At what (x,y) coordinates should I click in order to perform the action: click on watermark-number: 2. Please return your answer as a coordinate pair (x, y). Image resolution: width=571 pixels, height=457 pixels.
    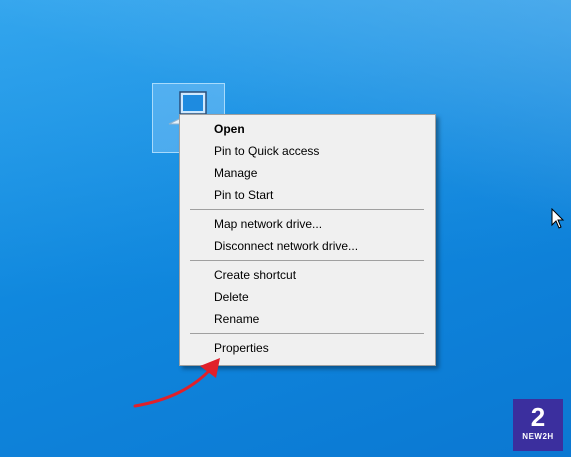
    Looking at the image, I should click on (538, 417).